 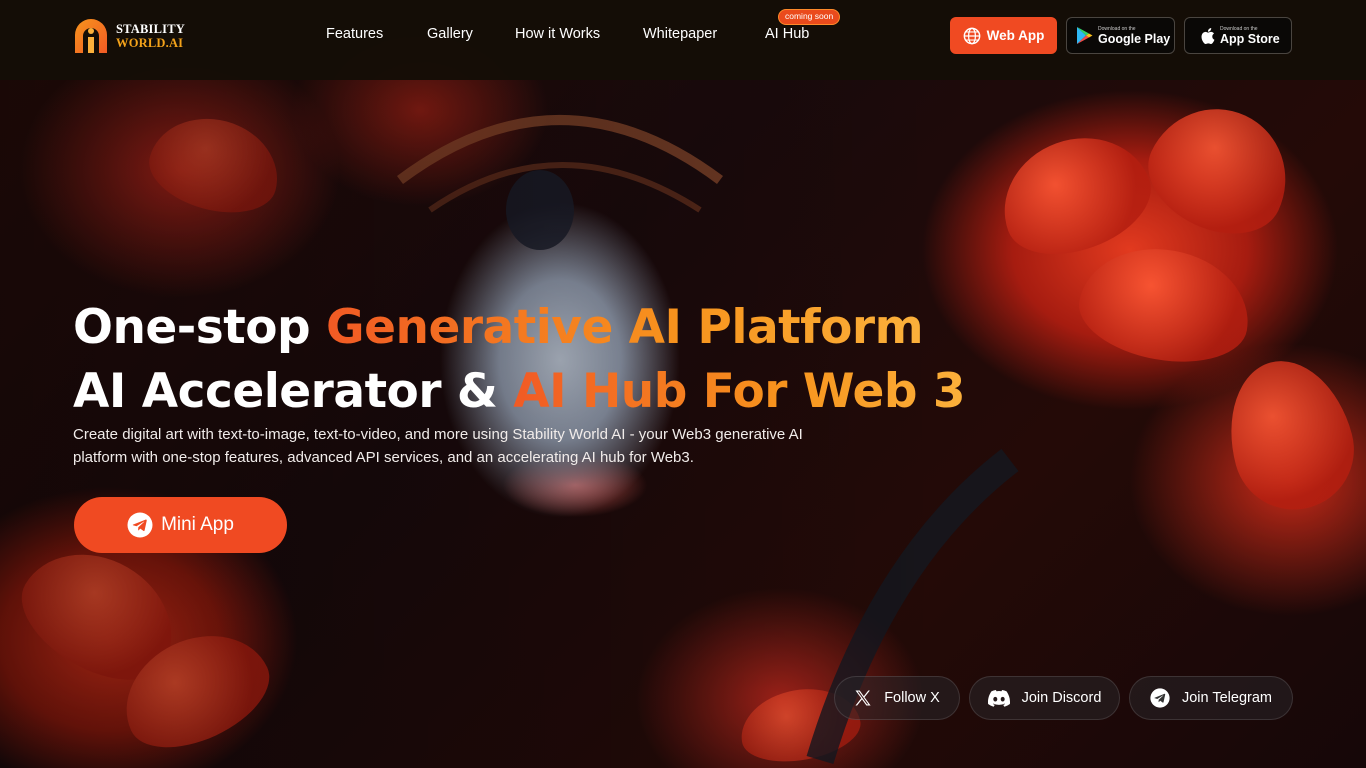 What do you see at coordinates (1061, 698) in the screenshot?
I see `join-discord-label: Join Discord` at bounding box center [1061, 698].